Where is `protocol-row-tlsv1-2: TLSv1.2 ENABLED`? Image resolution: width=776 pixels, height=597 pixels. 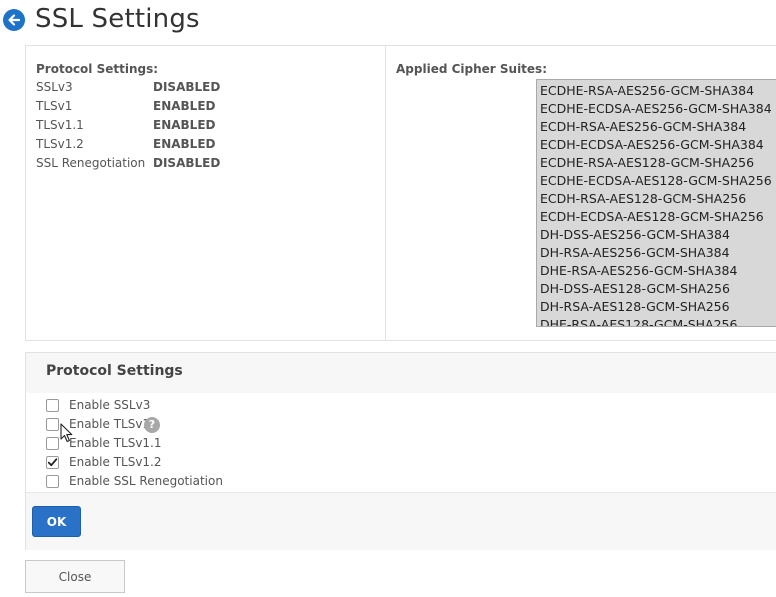 protocol-row-tlsv1-2: TLSv1.2 ENABLED is located at coordinates (186, 146).